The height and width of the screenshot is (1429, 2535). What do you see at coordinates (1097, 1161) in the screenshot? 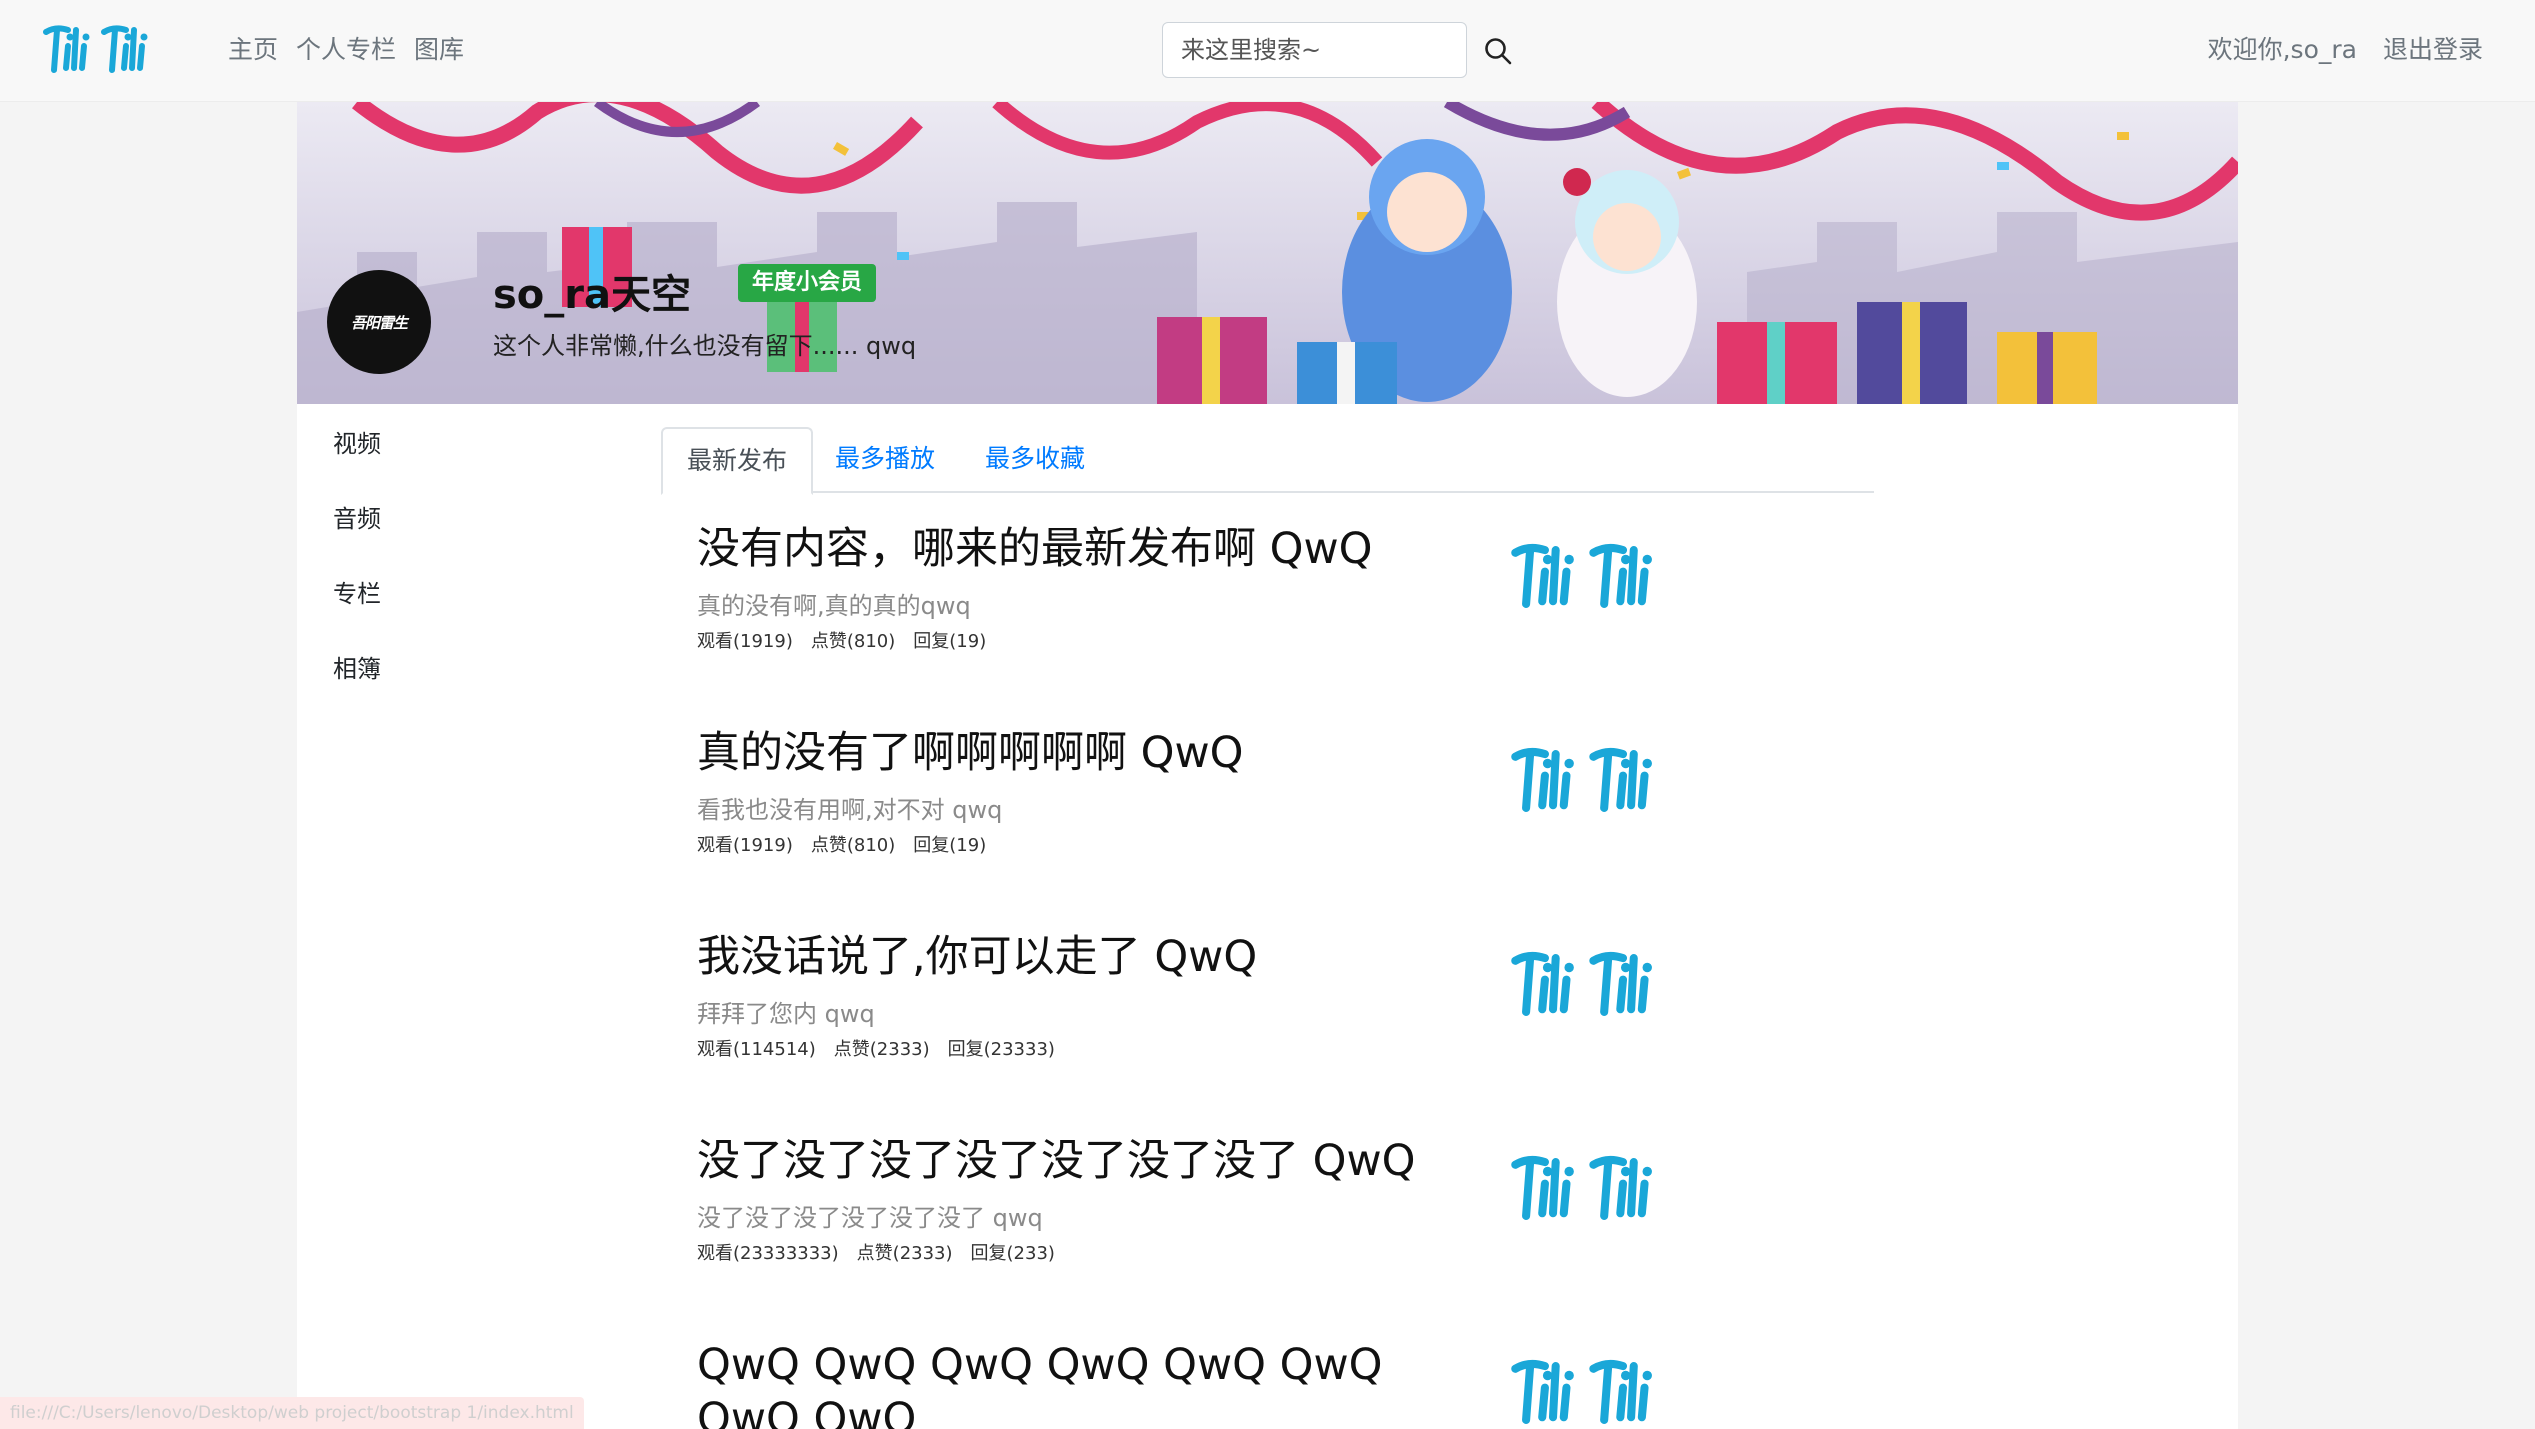
I see `article-title: 没了没了没了没了没了没了没了 QwQ` at bounding box center [1097, 1161].